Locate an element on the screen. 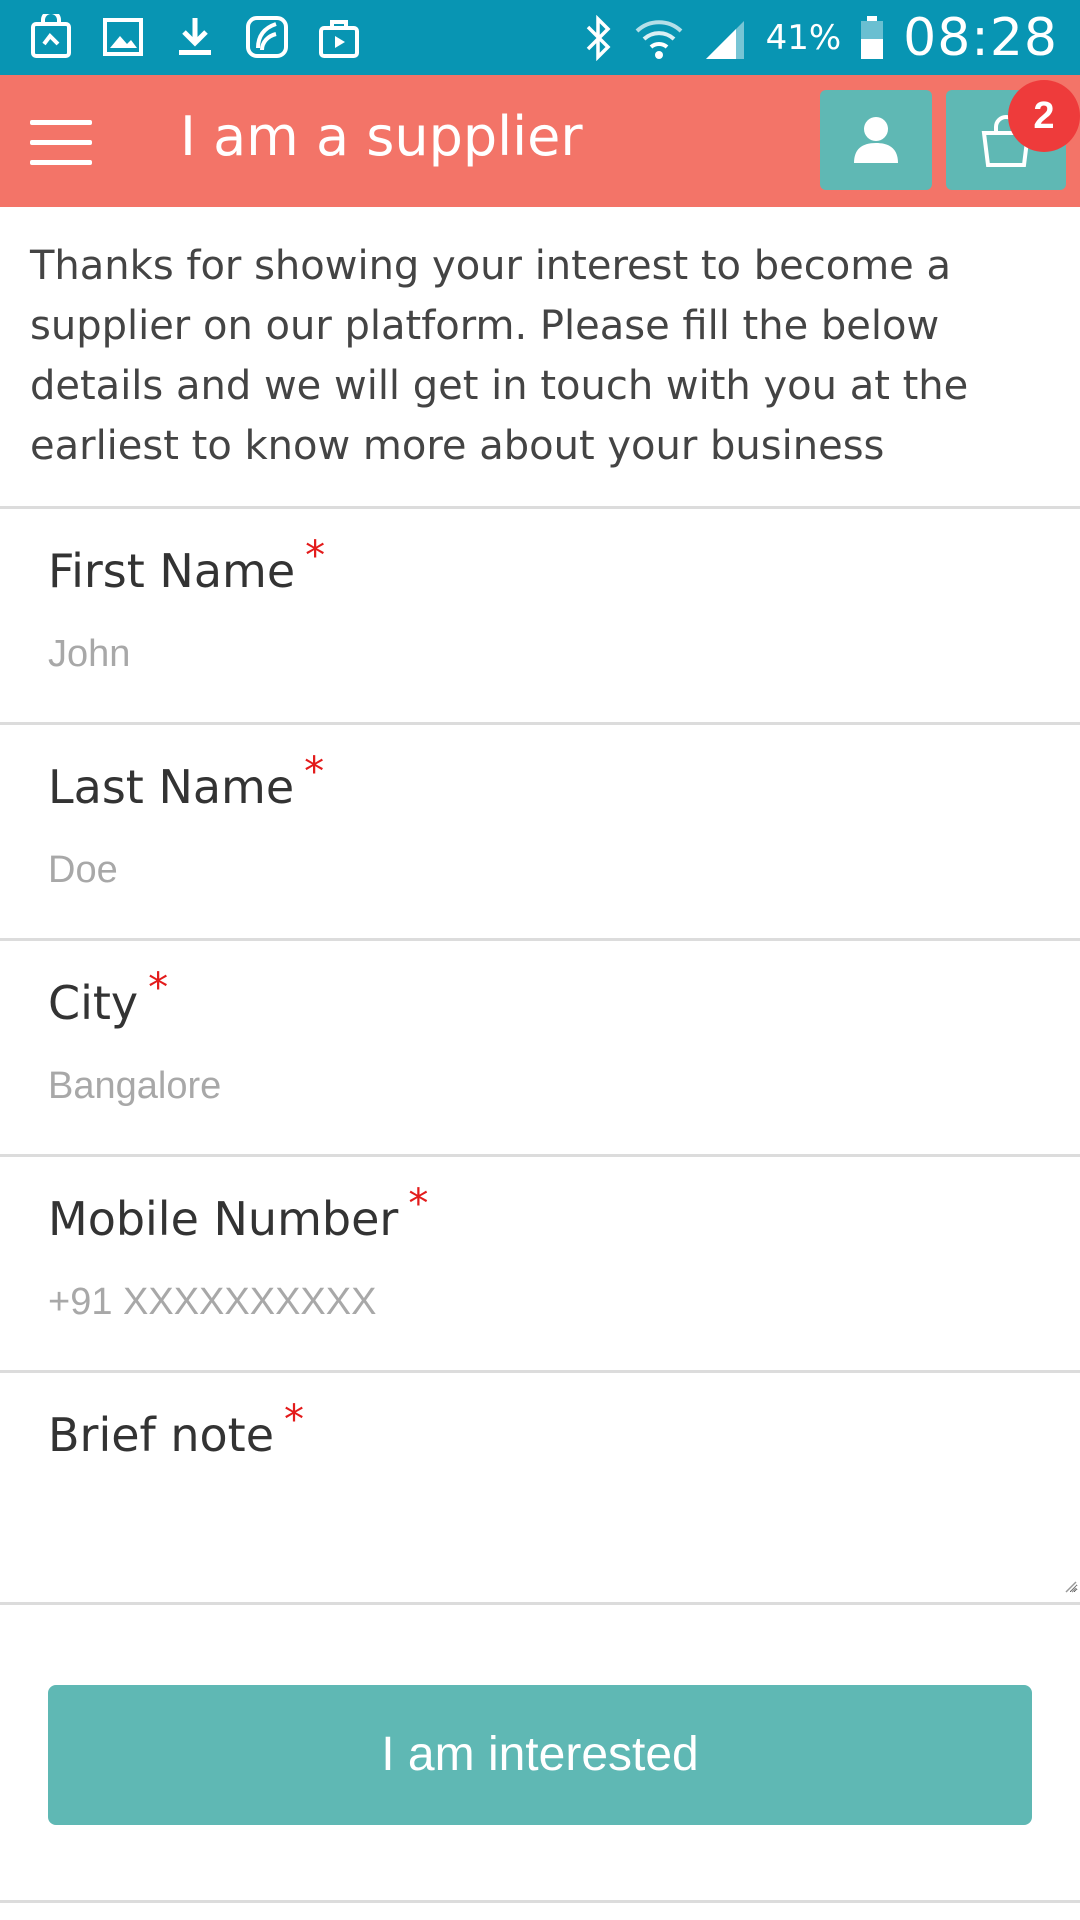  first-name-field: First Name * is located at coordinates (540, 616).